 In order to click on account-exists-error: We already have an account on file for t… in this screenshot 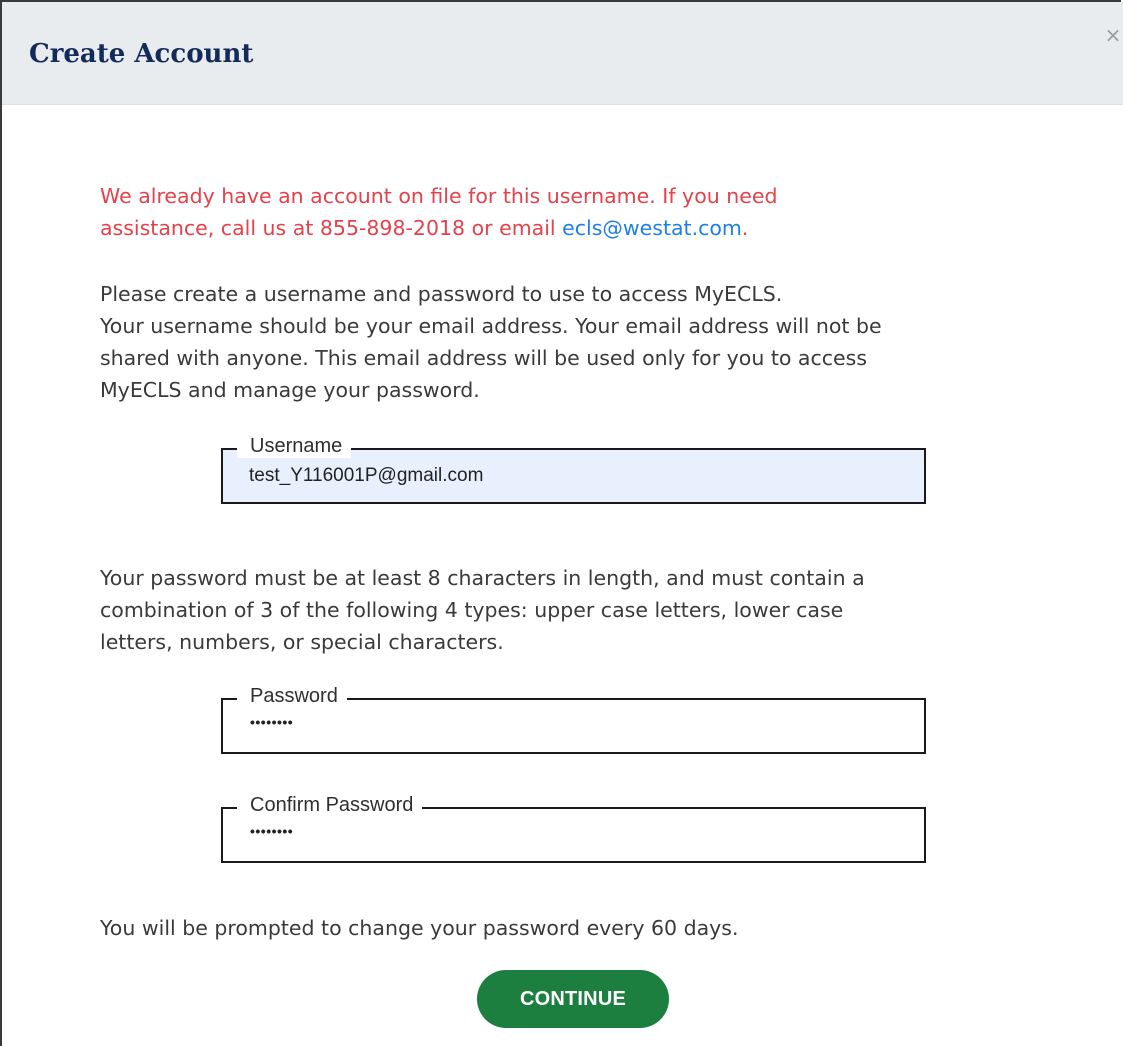, I will do `click(438, 212)`.